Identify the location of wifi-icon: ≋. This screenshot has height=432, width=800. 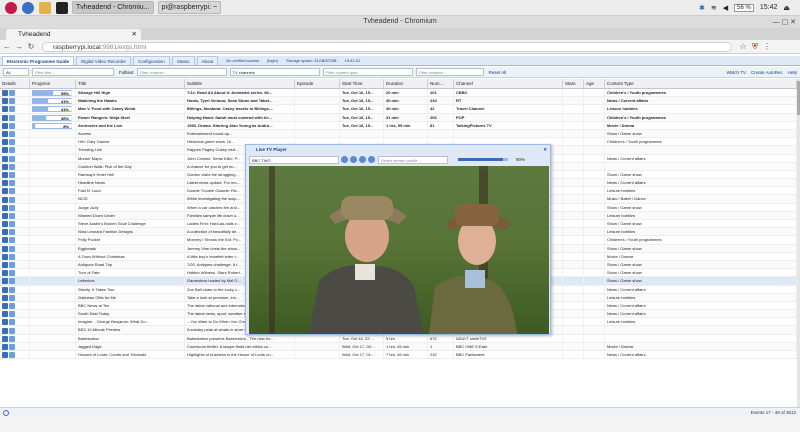
(714, 8).